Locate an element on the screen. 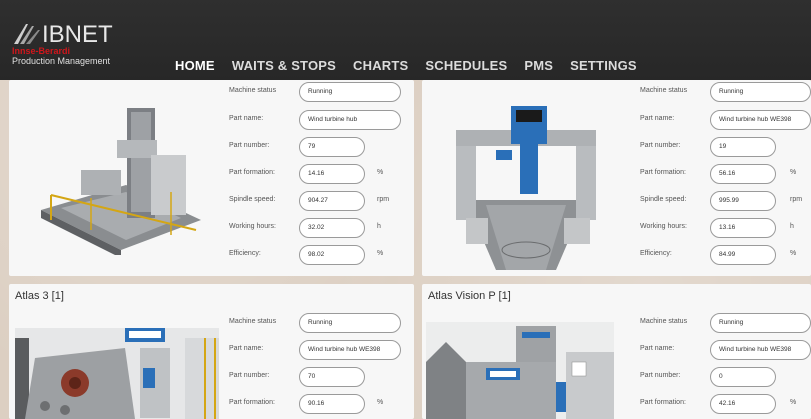 Image resolution: width=811 pixels, height=419 pixels. nav-schedules: SCHEDULES is located at coordinates (466, 65).